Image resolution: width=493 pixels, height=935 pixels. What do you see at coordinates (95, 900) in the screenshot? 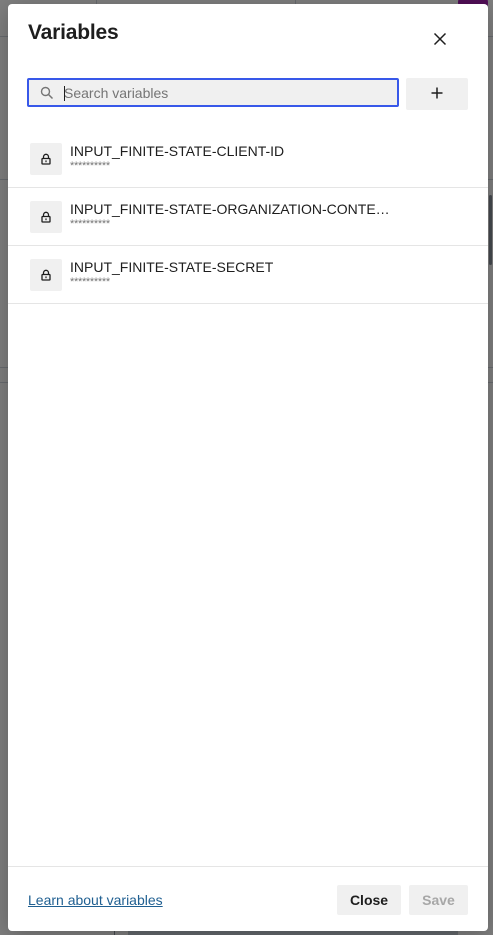
I see `learn-about-variables-link: Learn about variables` at bounding box center [95, 900].